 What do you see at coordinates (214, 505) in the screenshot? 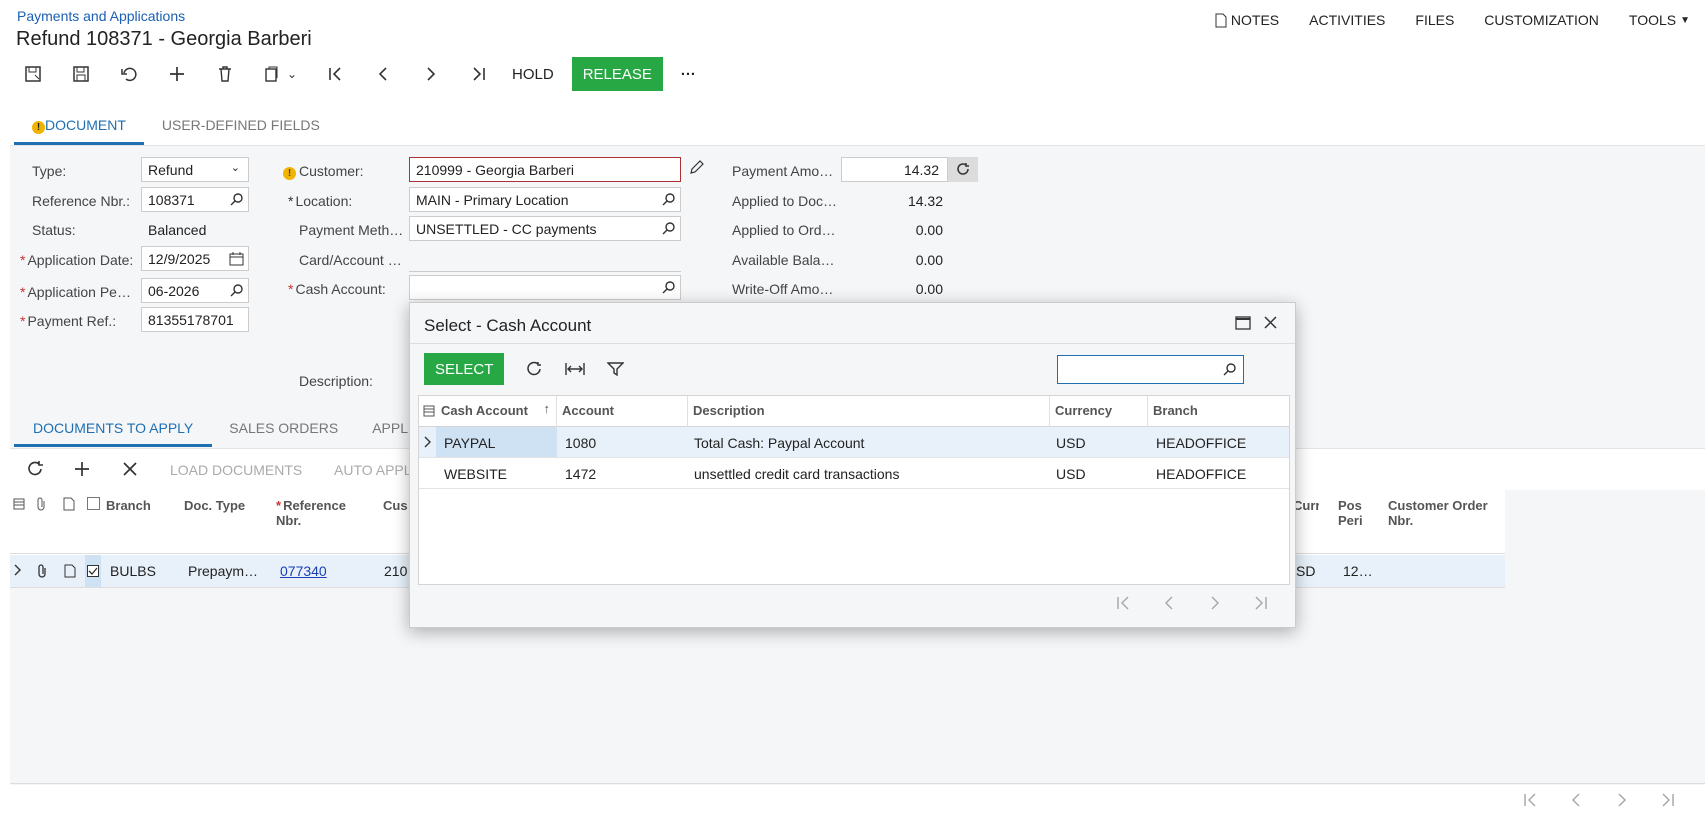
I see `col-doc-type: Doc. Type` at bounding box center [214, 505].